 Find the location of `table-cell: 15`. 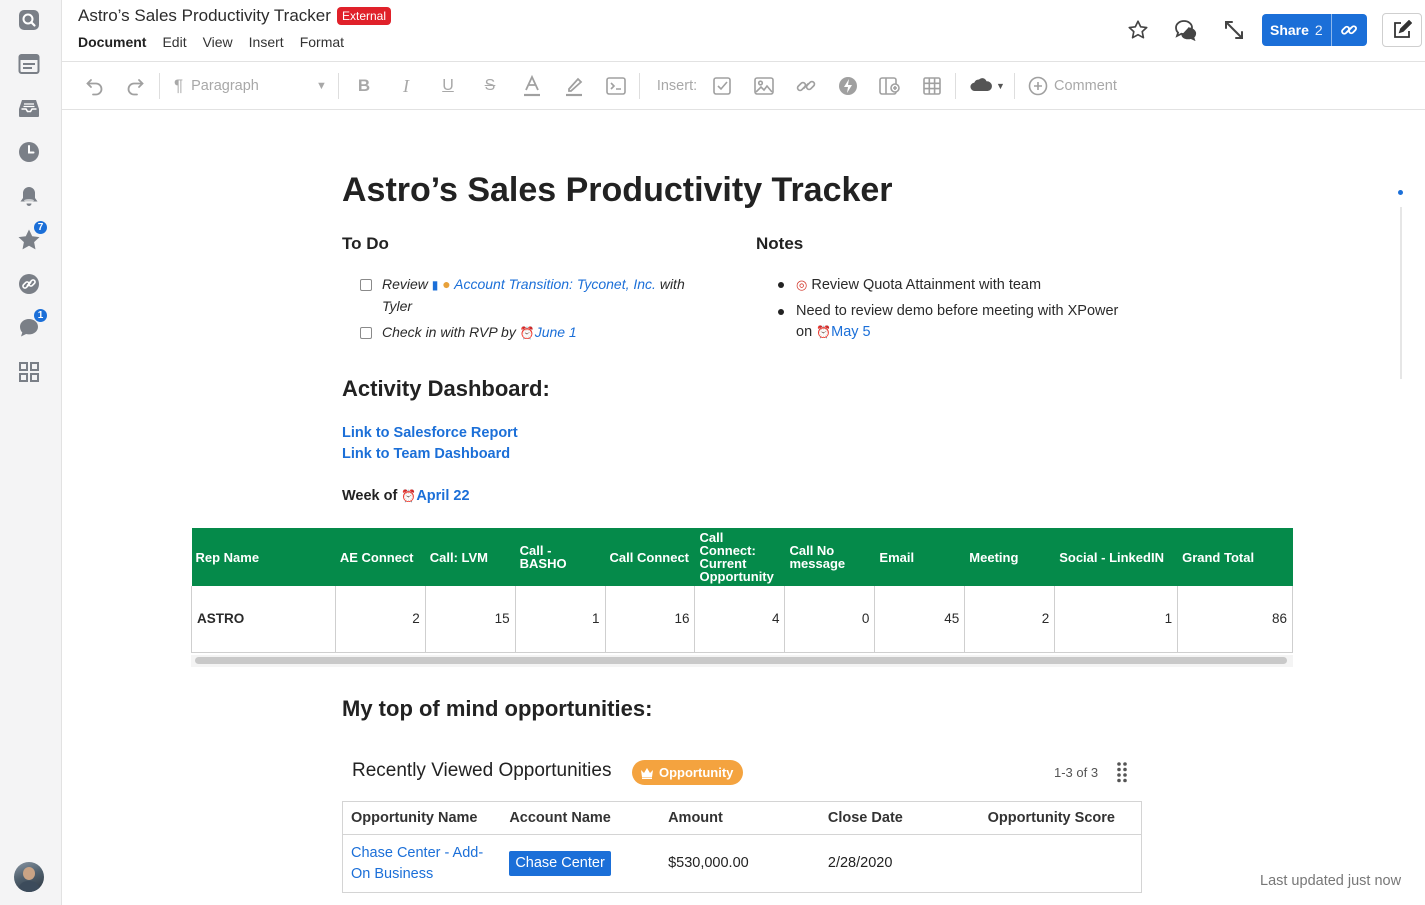

table-cell: 15 is located at coordinates (470, 619).